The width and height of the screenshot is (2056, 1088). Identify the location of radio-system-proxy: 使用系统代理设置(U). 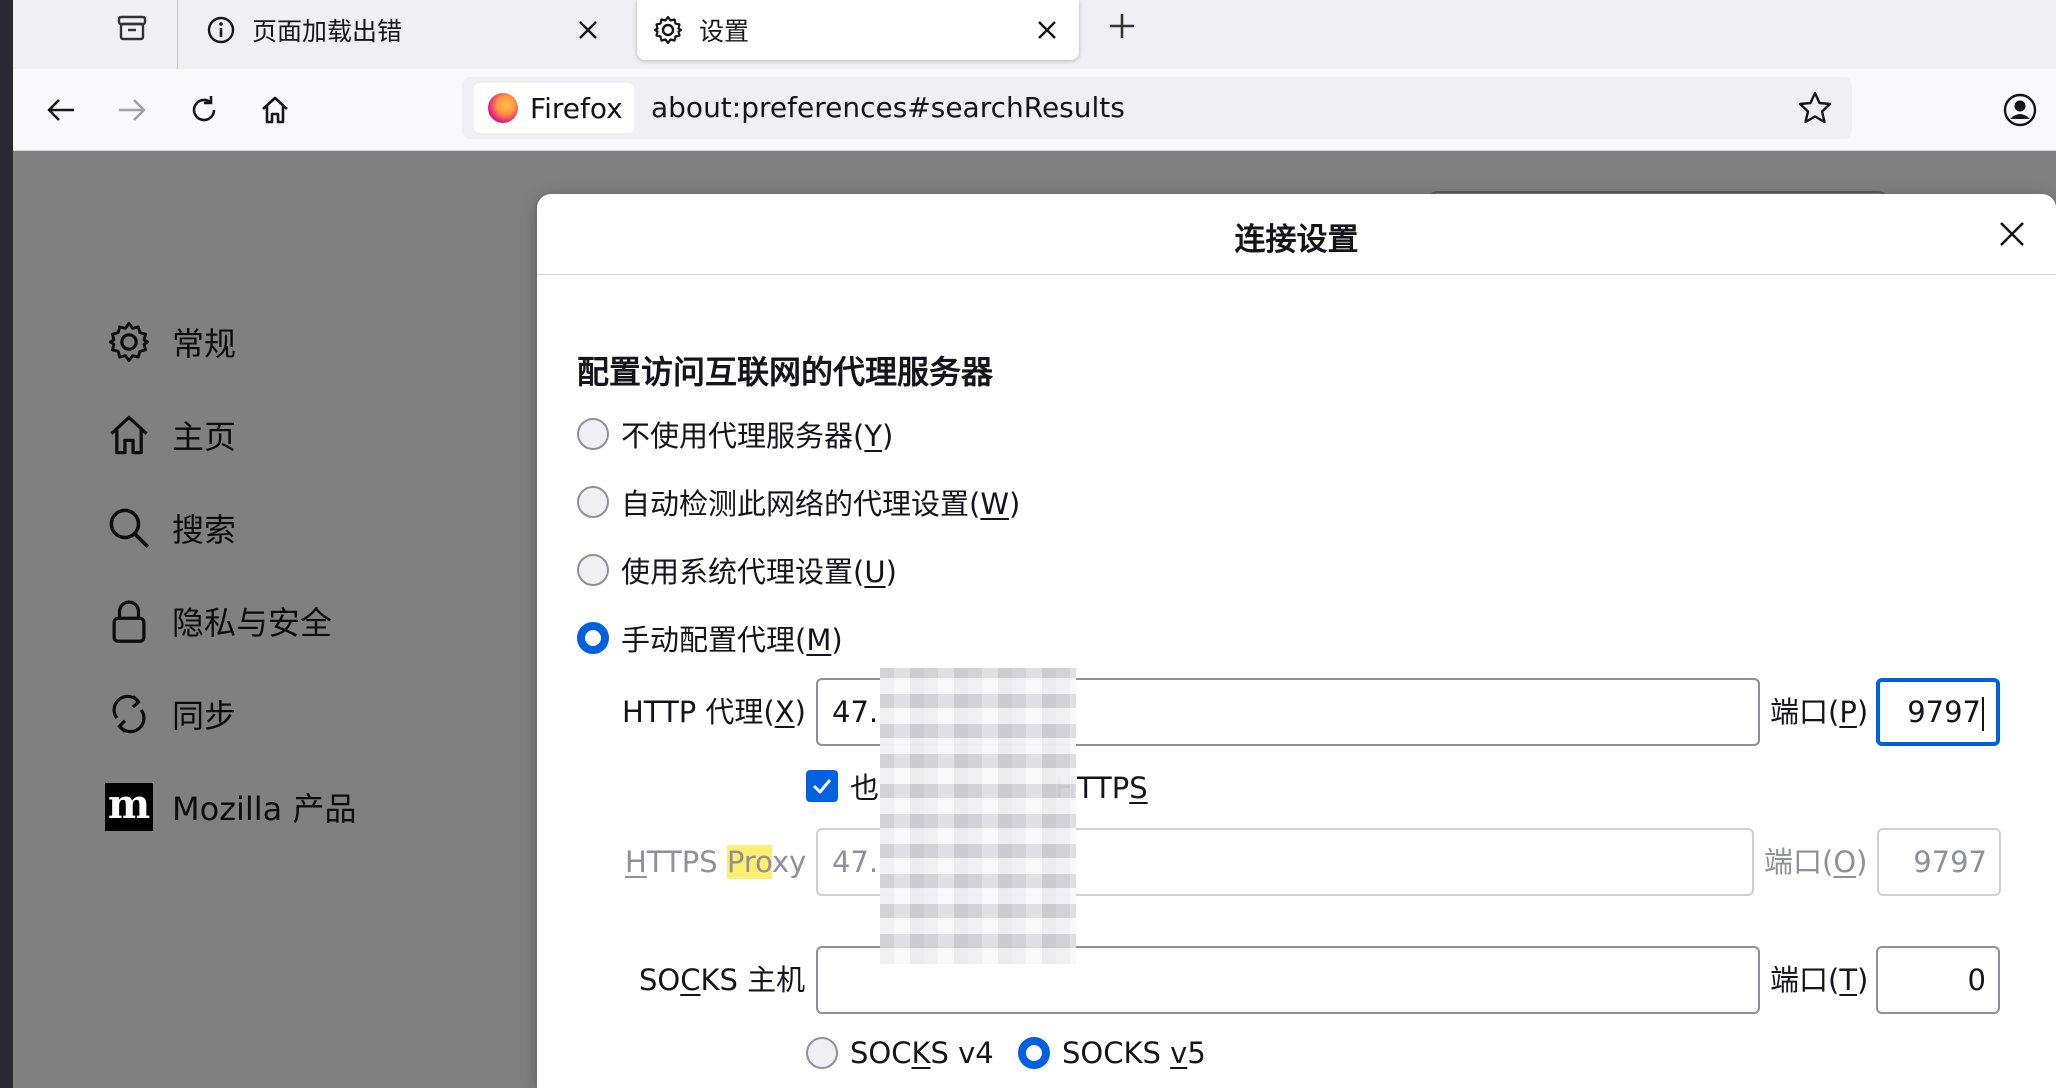
(737, 570).